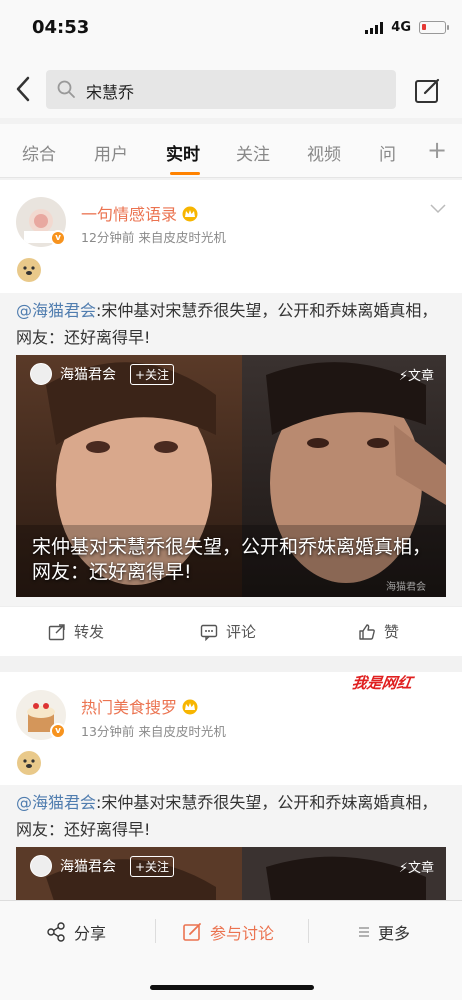 This screenshot has width=462, height=1000. What do you see at coordinates (367, 631) in the screenshot?
I see `thumbs-up-icon` at bounding box center [367, 631].